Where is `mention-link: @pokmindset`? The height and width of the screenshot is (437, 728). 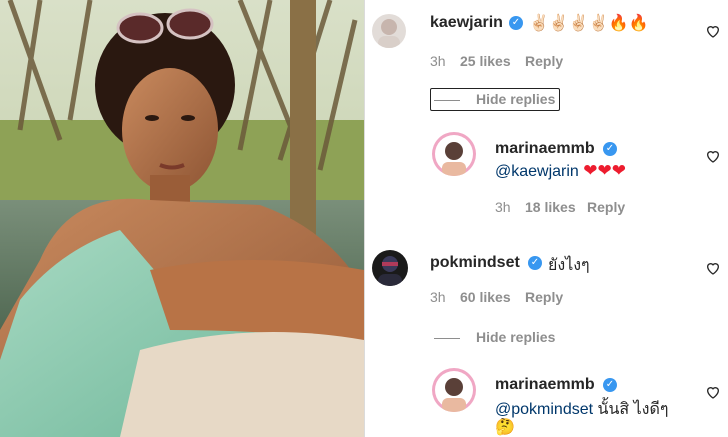 mention-link: @pokmindset is located at coordinates (544, 409).